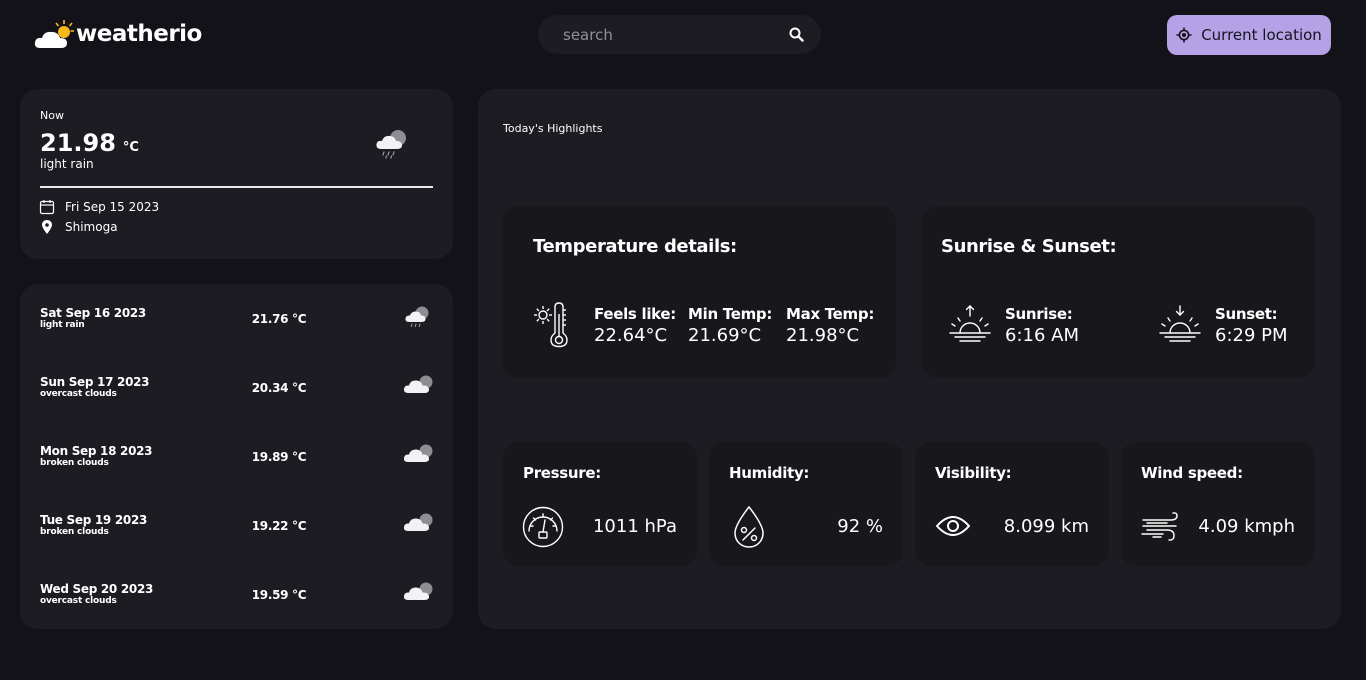 The width and height of the screenshot is (1366, 680). Describe the element at coordinates (279, 595) in the screenshot. I see `forecast-temperature: 19.59 °C` at that location.